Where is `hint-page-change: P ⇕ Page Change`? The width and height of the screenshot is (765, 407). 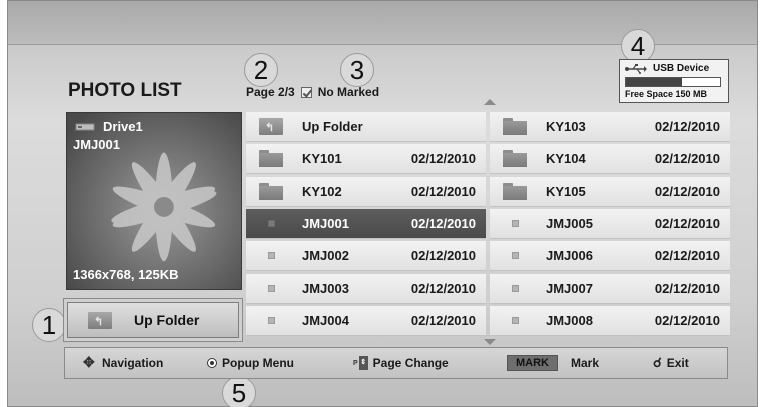 hint-page-change: P ⇕ Page Change is located at coordinates (401, 363).